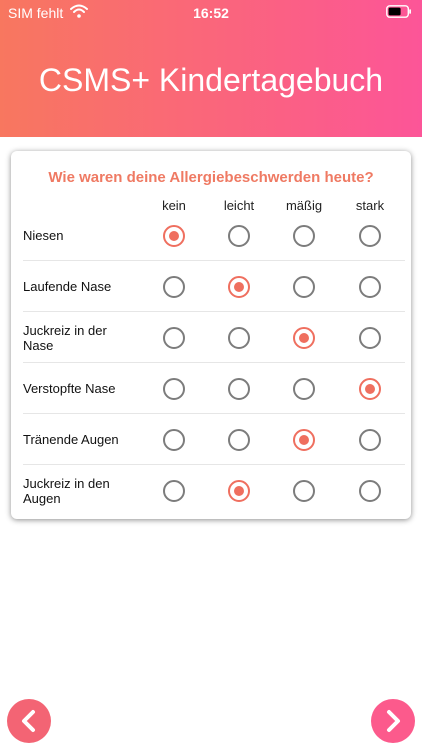 Image resolution: width=422 pixels, height=750 pixels. I want to click on previous-page-button, so click(29, 721).